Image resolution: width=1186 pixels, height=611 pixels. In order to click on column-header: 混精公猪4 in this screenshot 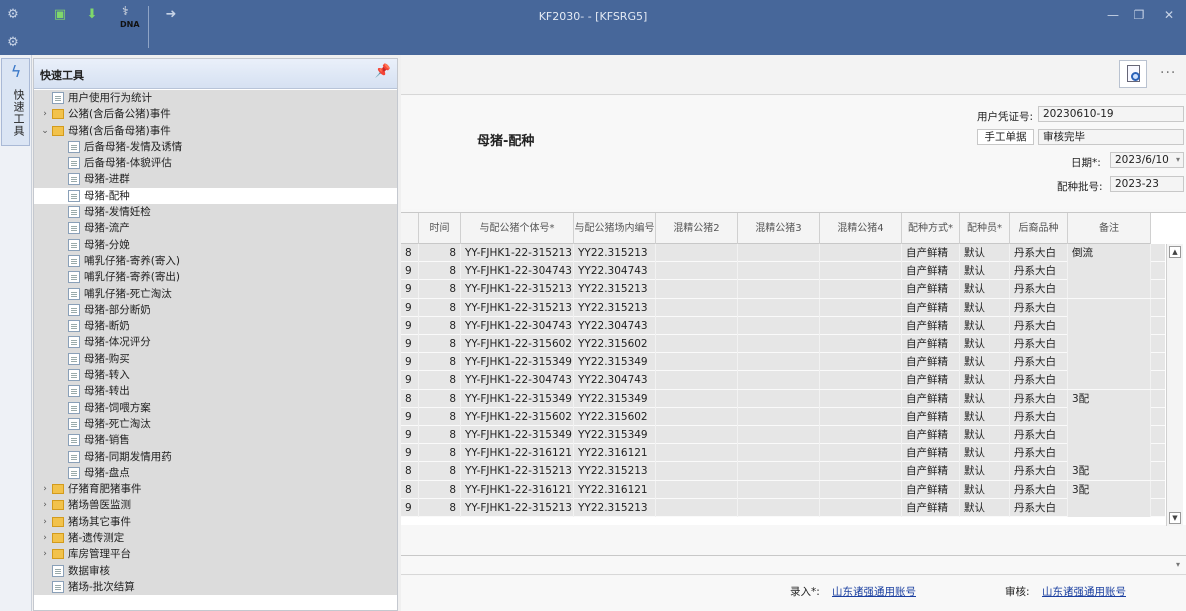, I will do `click(861, 228)`.